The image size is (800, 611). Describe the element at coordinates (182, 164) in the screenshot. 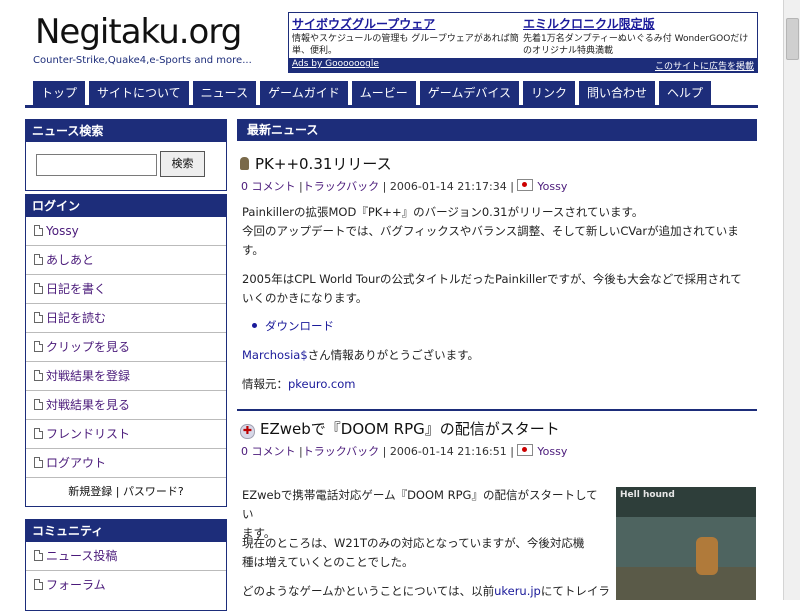

I see `search-button: 検索` at that location.